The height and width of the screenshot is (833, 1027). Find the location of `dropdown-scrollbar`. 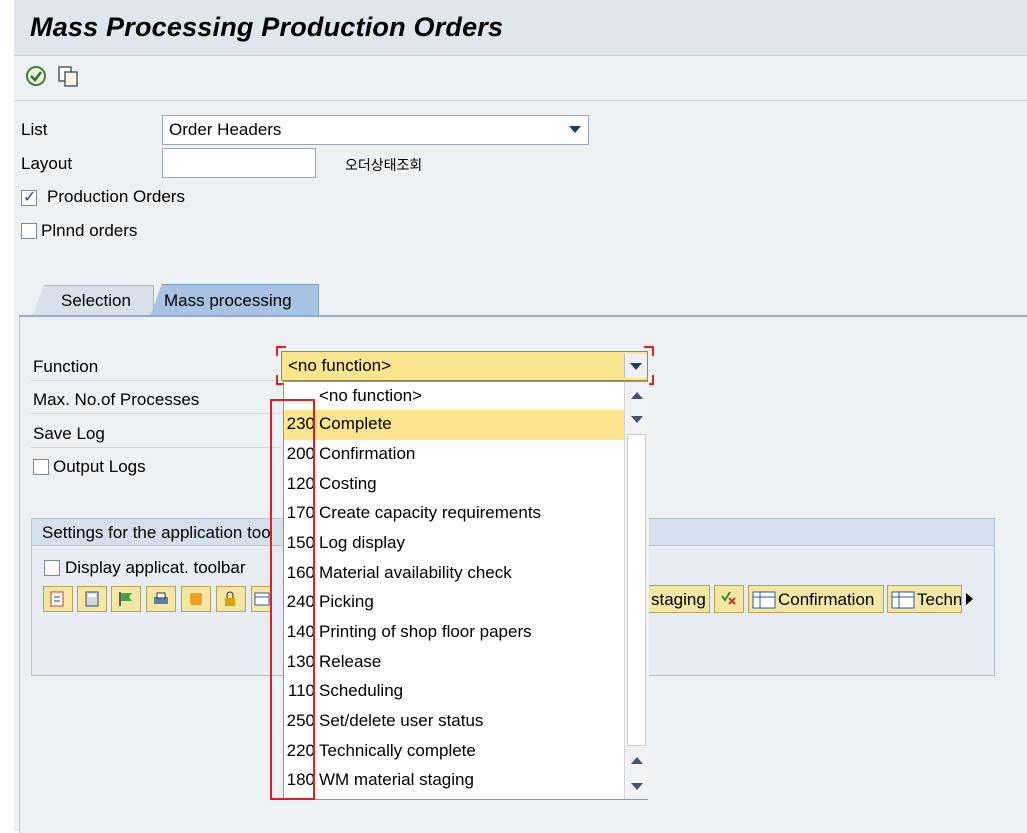

dropdown-scrollbar is located at coordinates (636, 590).